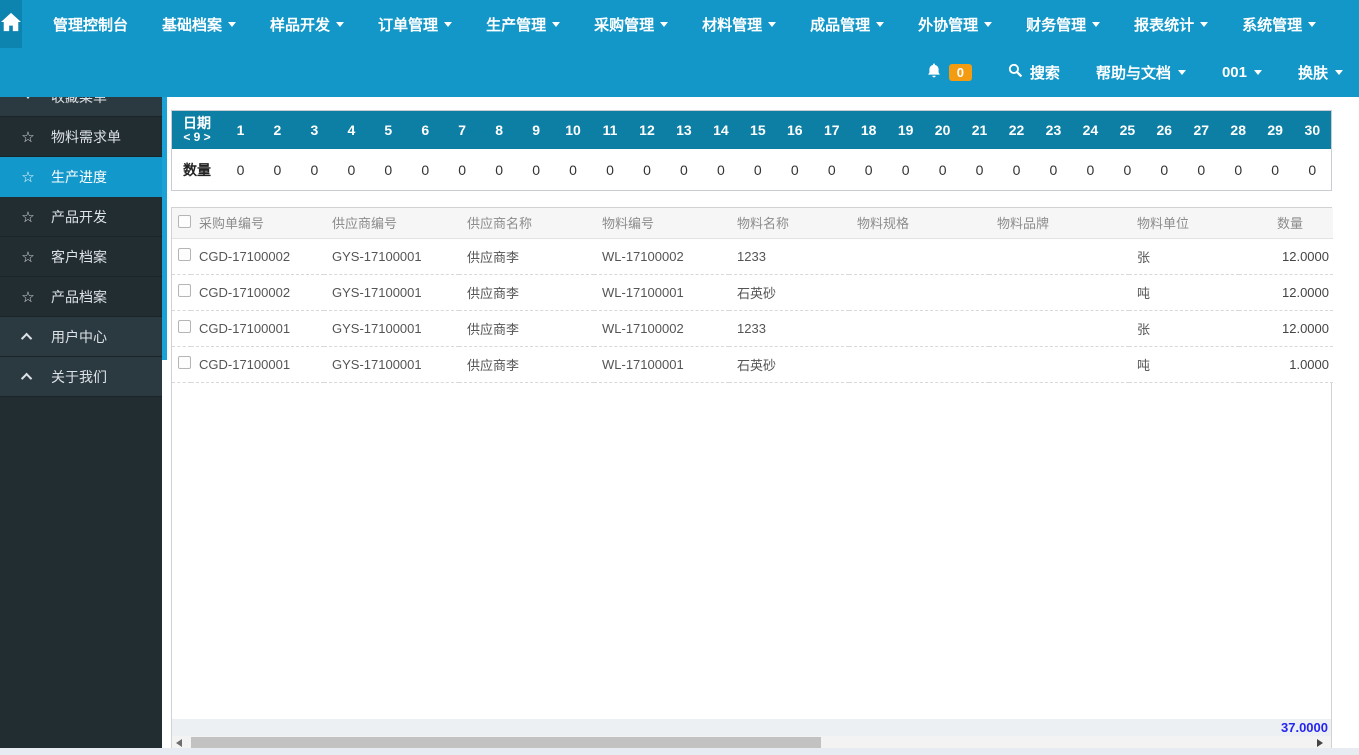 The height and width of the screenshot is (755, 1359). What do you see at coordinates (1034, 72) in the screenshot?
I see `search-button: 搜索` at bounding box center [1034, 72].